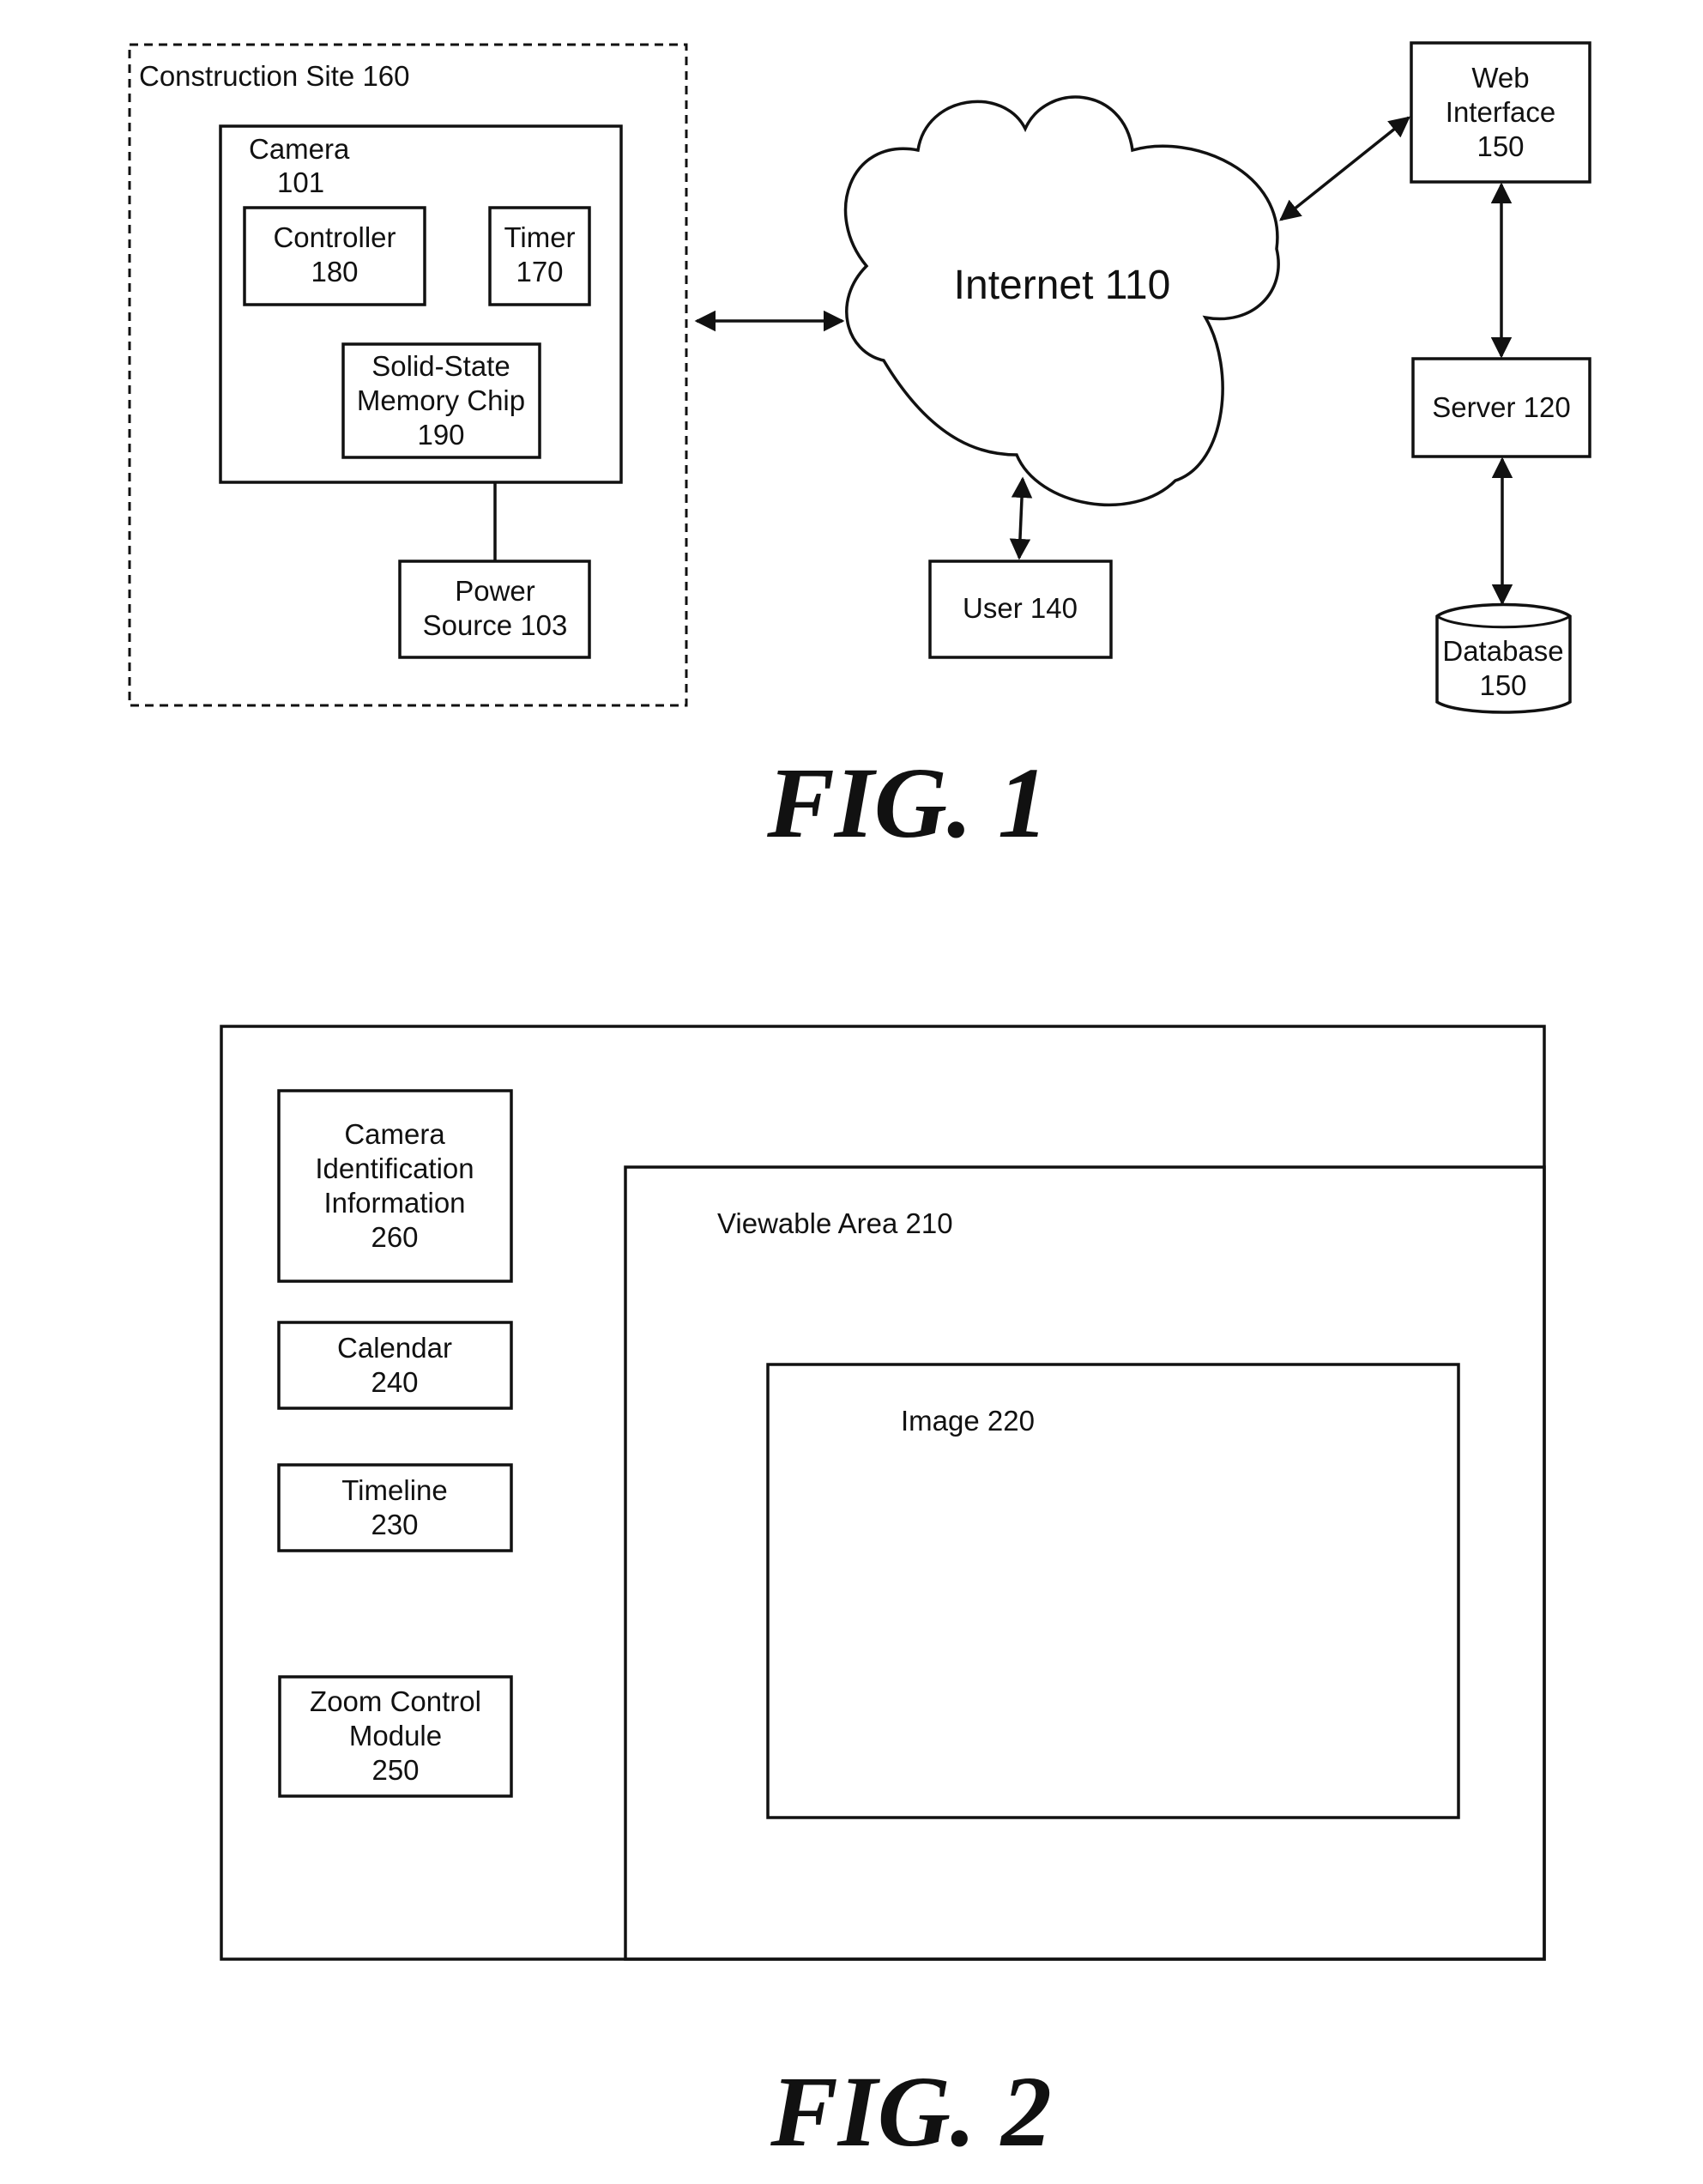  I want to click on internet-cloud-group: Internet 110, so click(1061, 301).